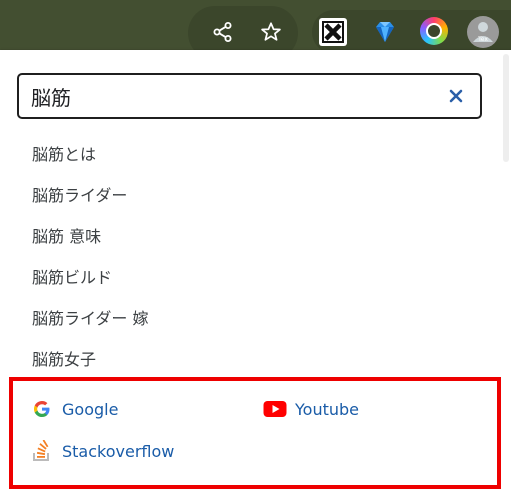 Image resolution: width=511 pixels, height=493 pixels. Describe the element at coordinates (118, 451) in the screenshot. I see `quick-link-label: Stackoverflow` at that location.